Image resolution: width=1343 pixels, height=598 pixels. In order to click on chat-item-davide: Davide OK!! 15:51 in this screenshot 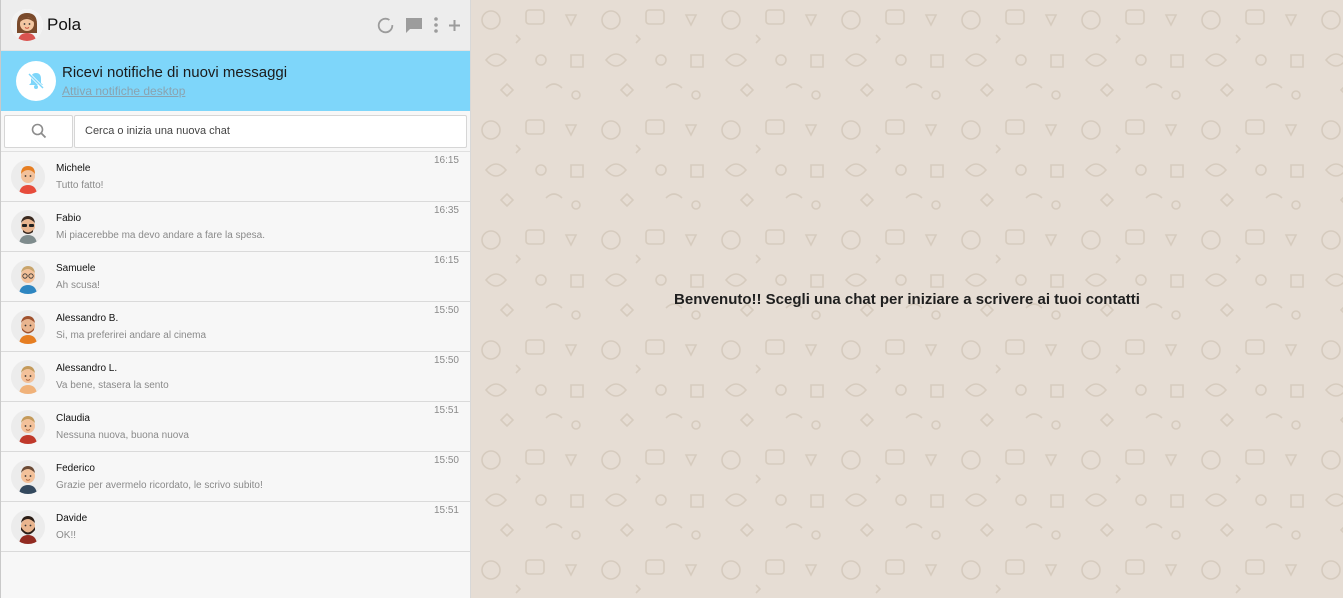, I will do `click(235, 527)`.